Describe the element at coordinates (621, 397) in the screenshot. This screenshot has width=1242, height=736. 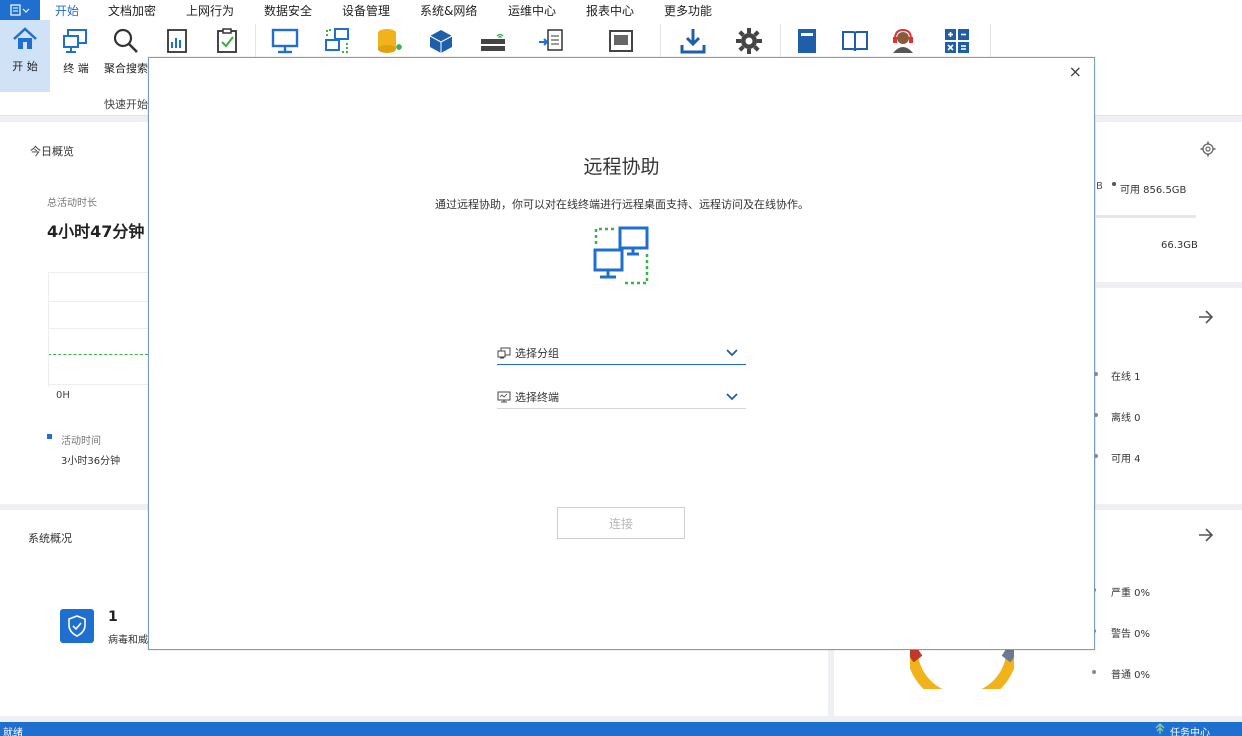
I see `terminal-select: 选择终端` at that location.